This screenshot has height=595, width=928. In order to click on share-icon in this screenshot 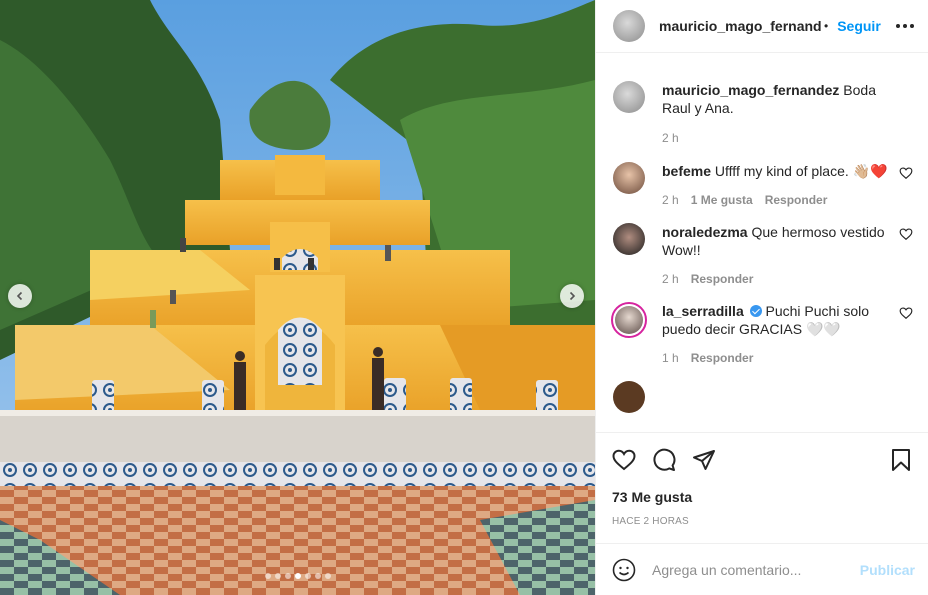, I will do `click(704, 460)`.